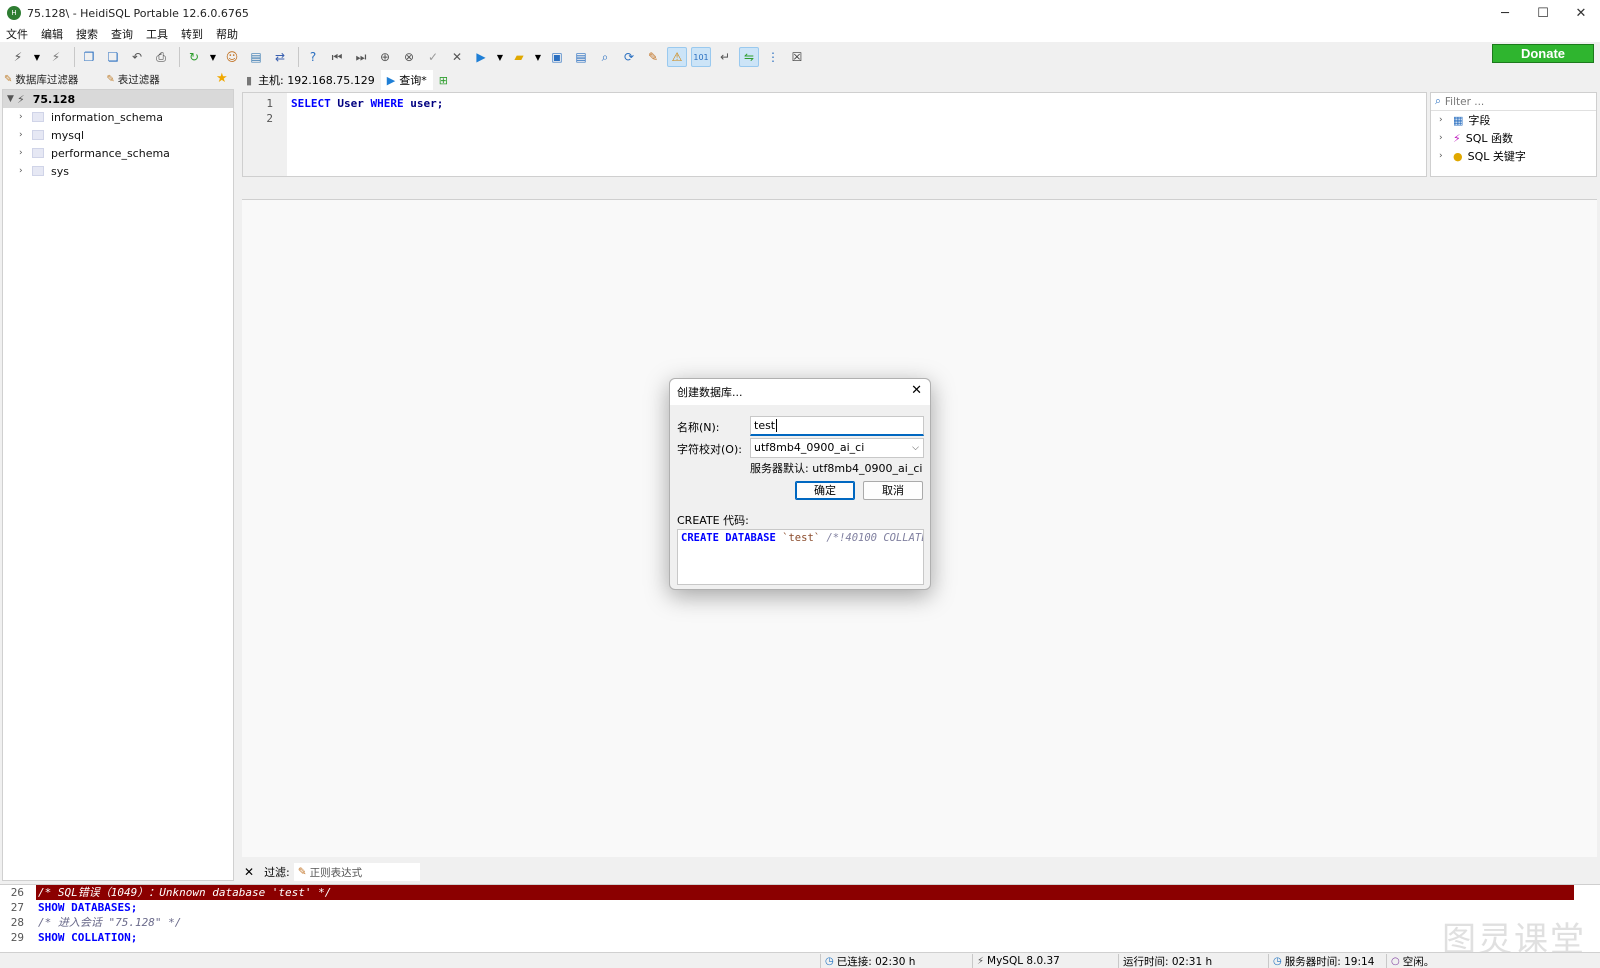 The width and height of the screenshot is (1600, 968). What do you see at coordinates (1410, 961) in the screenshot?
I see `status-idle: ○ 空闲。` at bounding box center [1410, 961].